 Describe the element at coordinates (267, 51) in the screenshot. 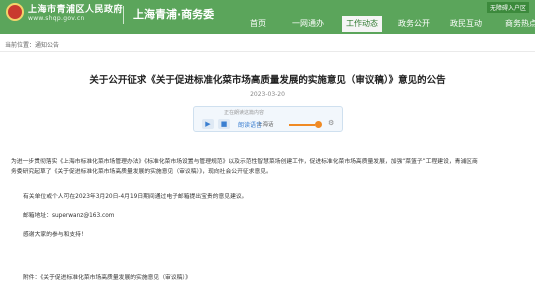

I see `breadcrumb-divider` at that location.